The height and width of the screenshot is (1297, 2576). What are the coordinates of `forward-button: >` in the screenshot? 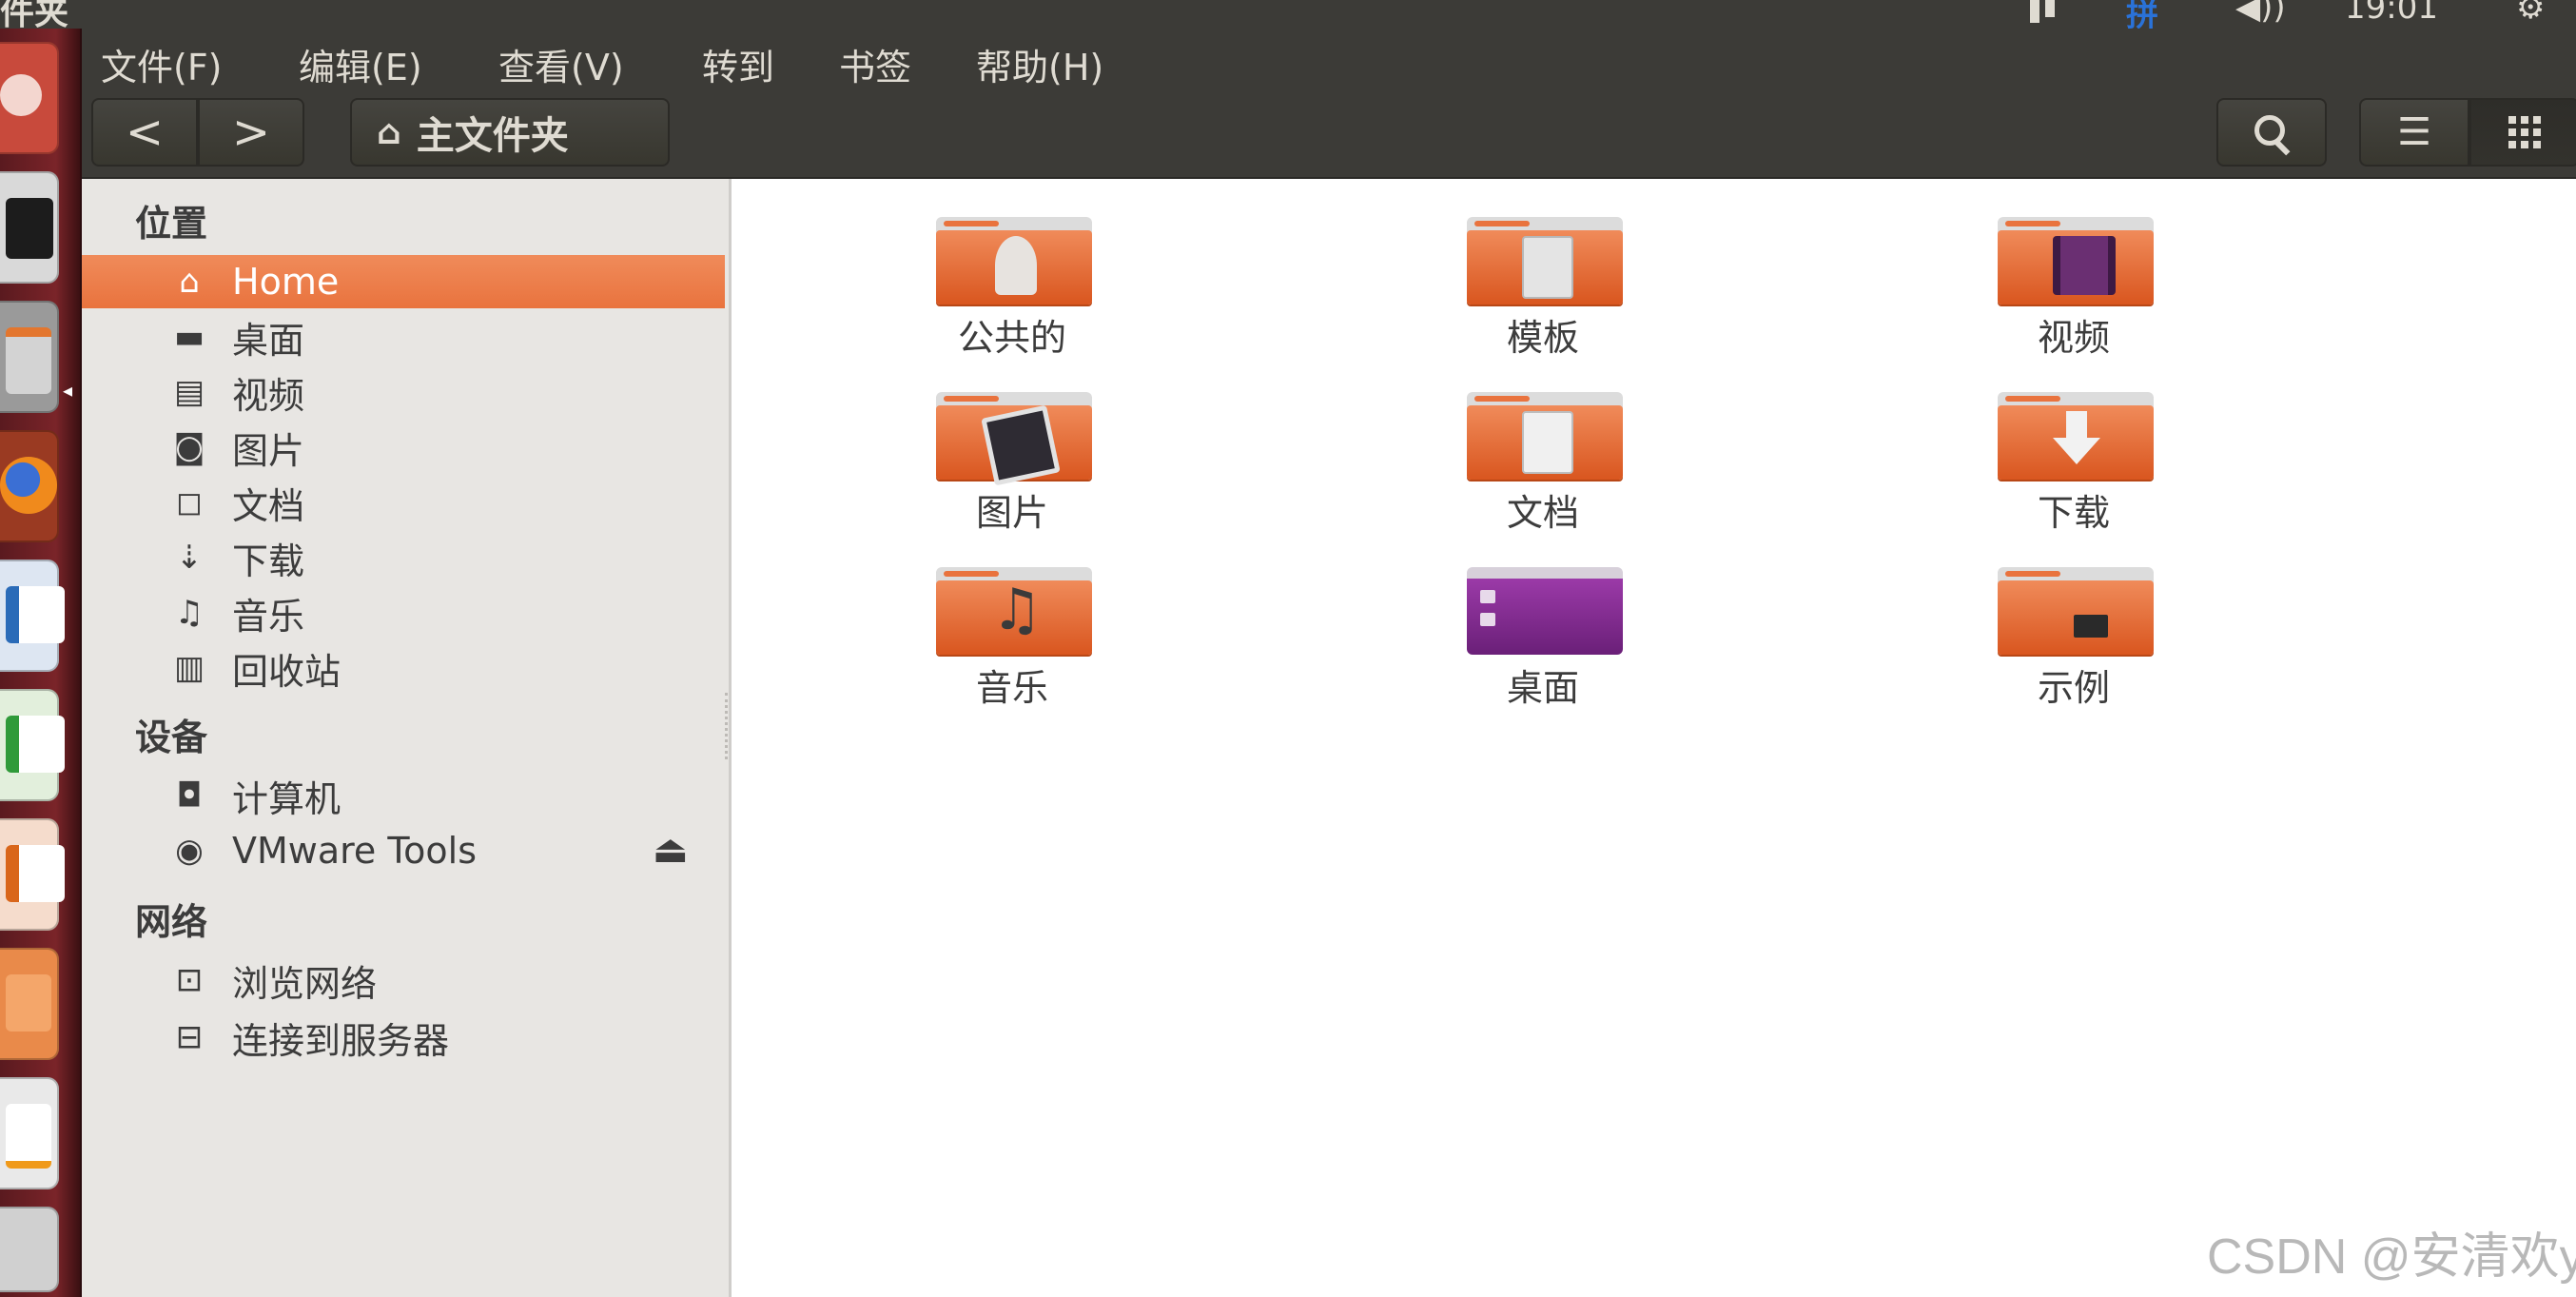 It's located at (251, 133).